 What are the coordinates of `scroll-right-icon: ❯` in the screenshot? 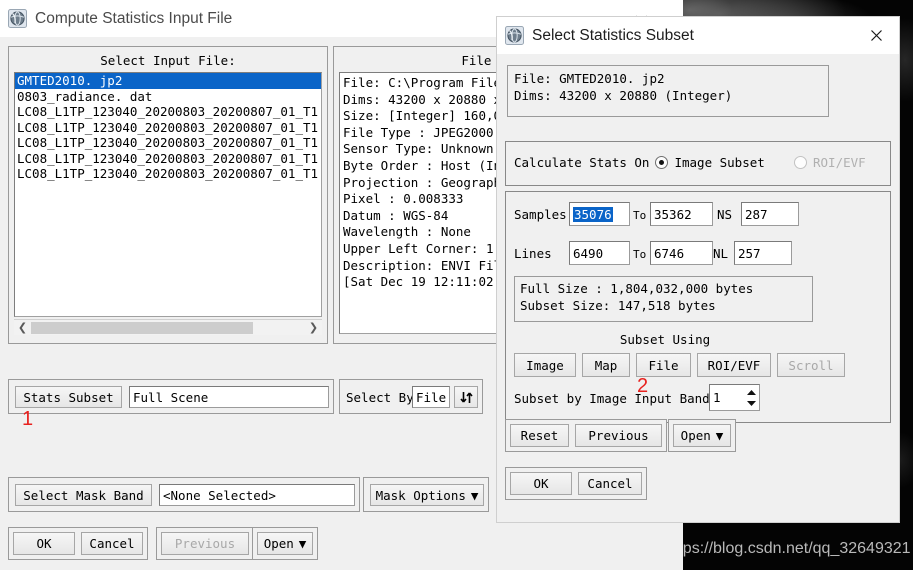 It's located at (313, 327).